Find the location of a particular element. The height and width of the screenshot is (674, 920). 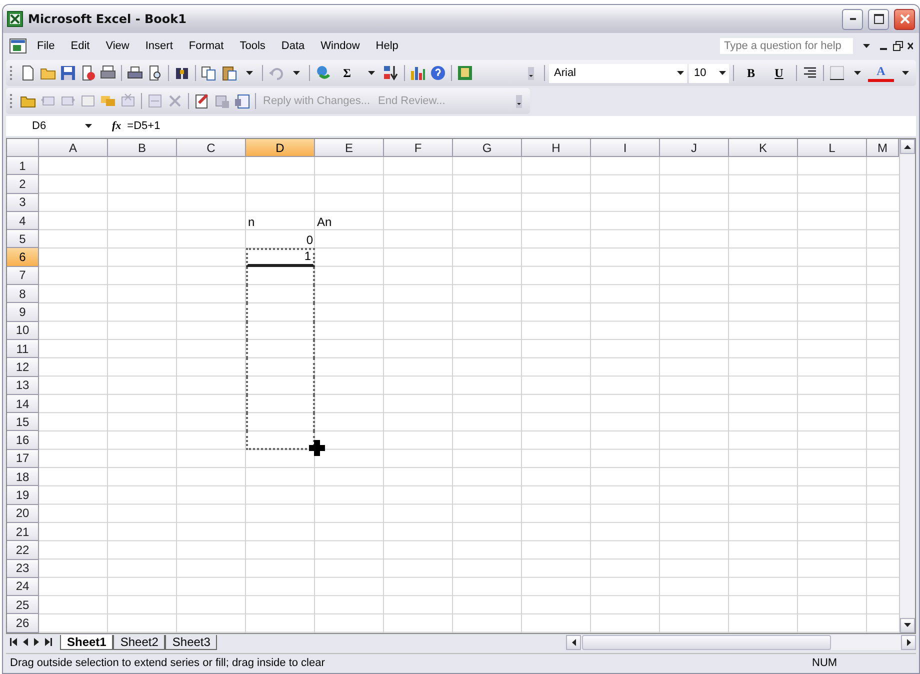

restore-icon is located at coordinates (898, 46).